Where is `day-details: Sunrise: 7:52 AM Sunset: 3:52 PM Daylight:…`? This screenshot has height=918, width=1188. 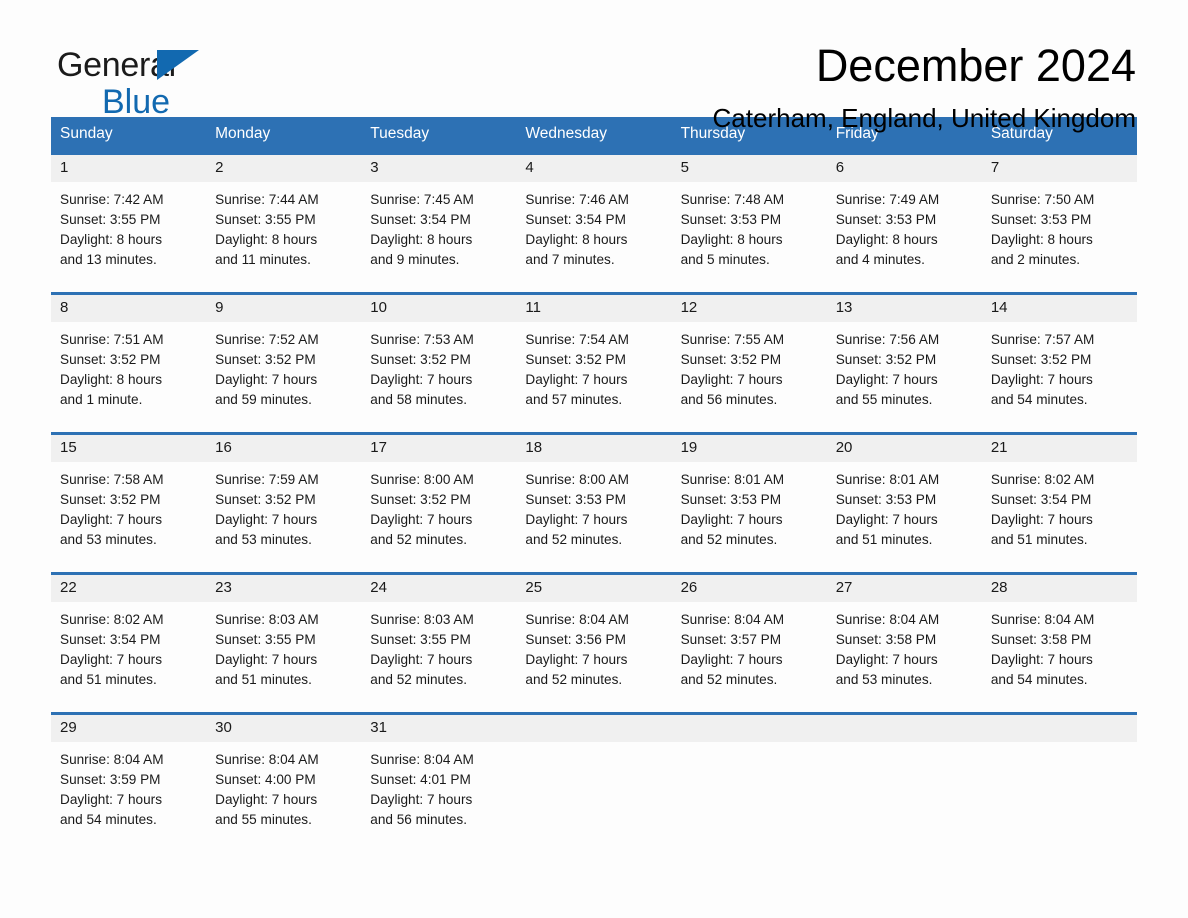
day-details: Sunrise: 7:52 AM Sunset: 3:52 PM Daylight:… is located at coordinates (283, 368).